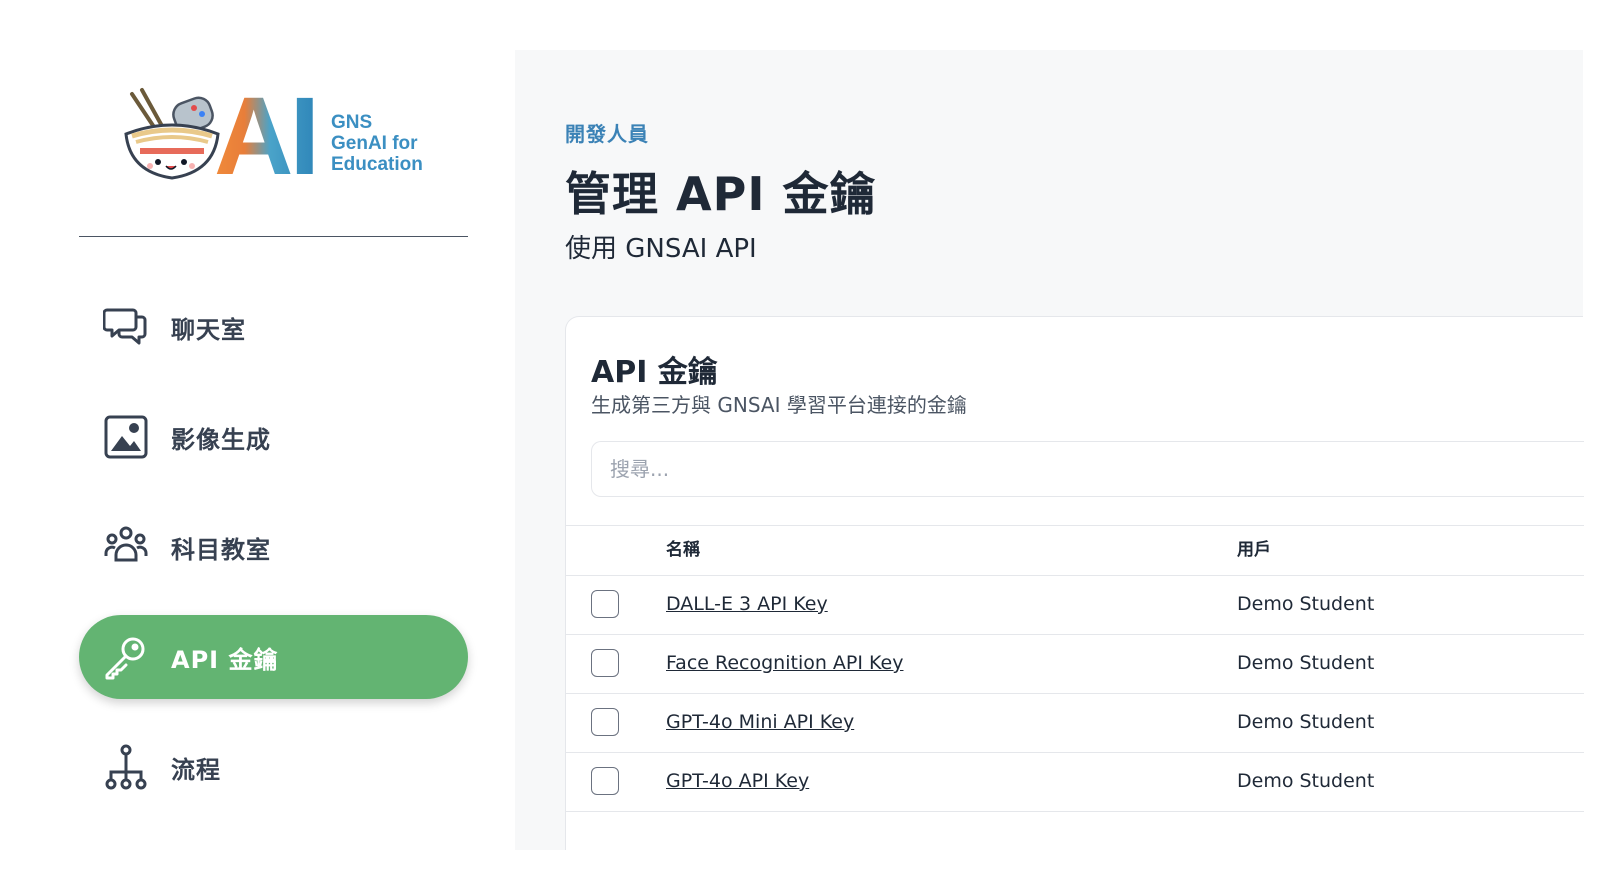 The height and width of the screenshot is (887, 1616). I want to click on card-description: 生成第三方與 GNSAI 學習平台連接的金鑰, so click(779, 405).